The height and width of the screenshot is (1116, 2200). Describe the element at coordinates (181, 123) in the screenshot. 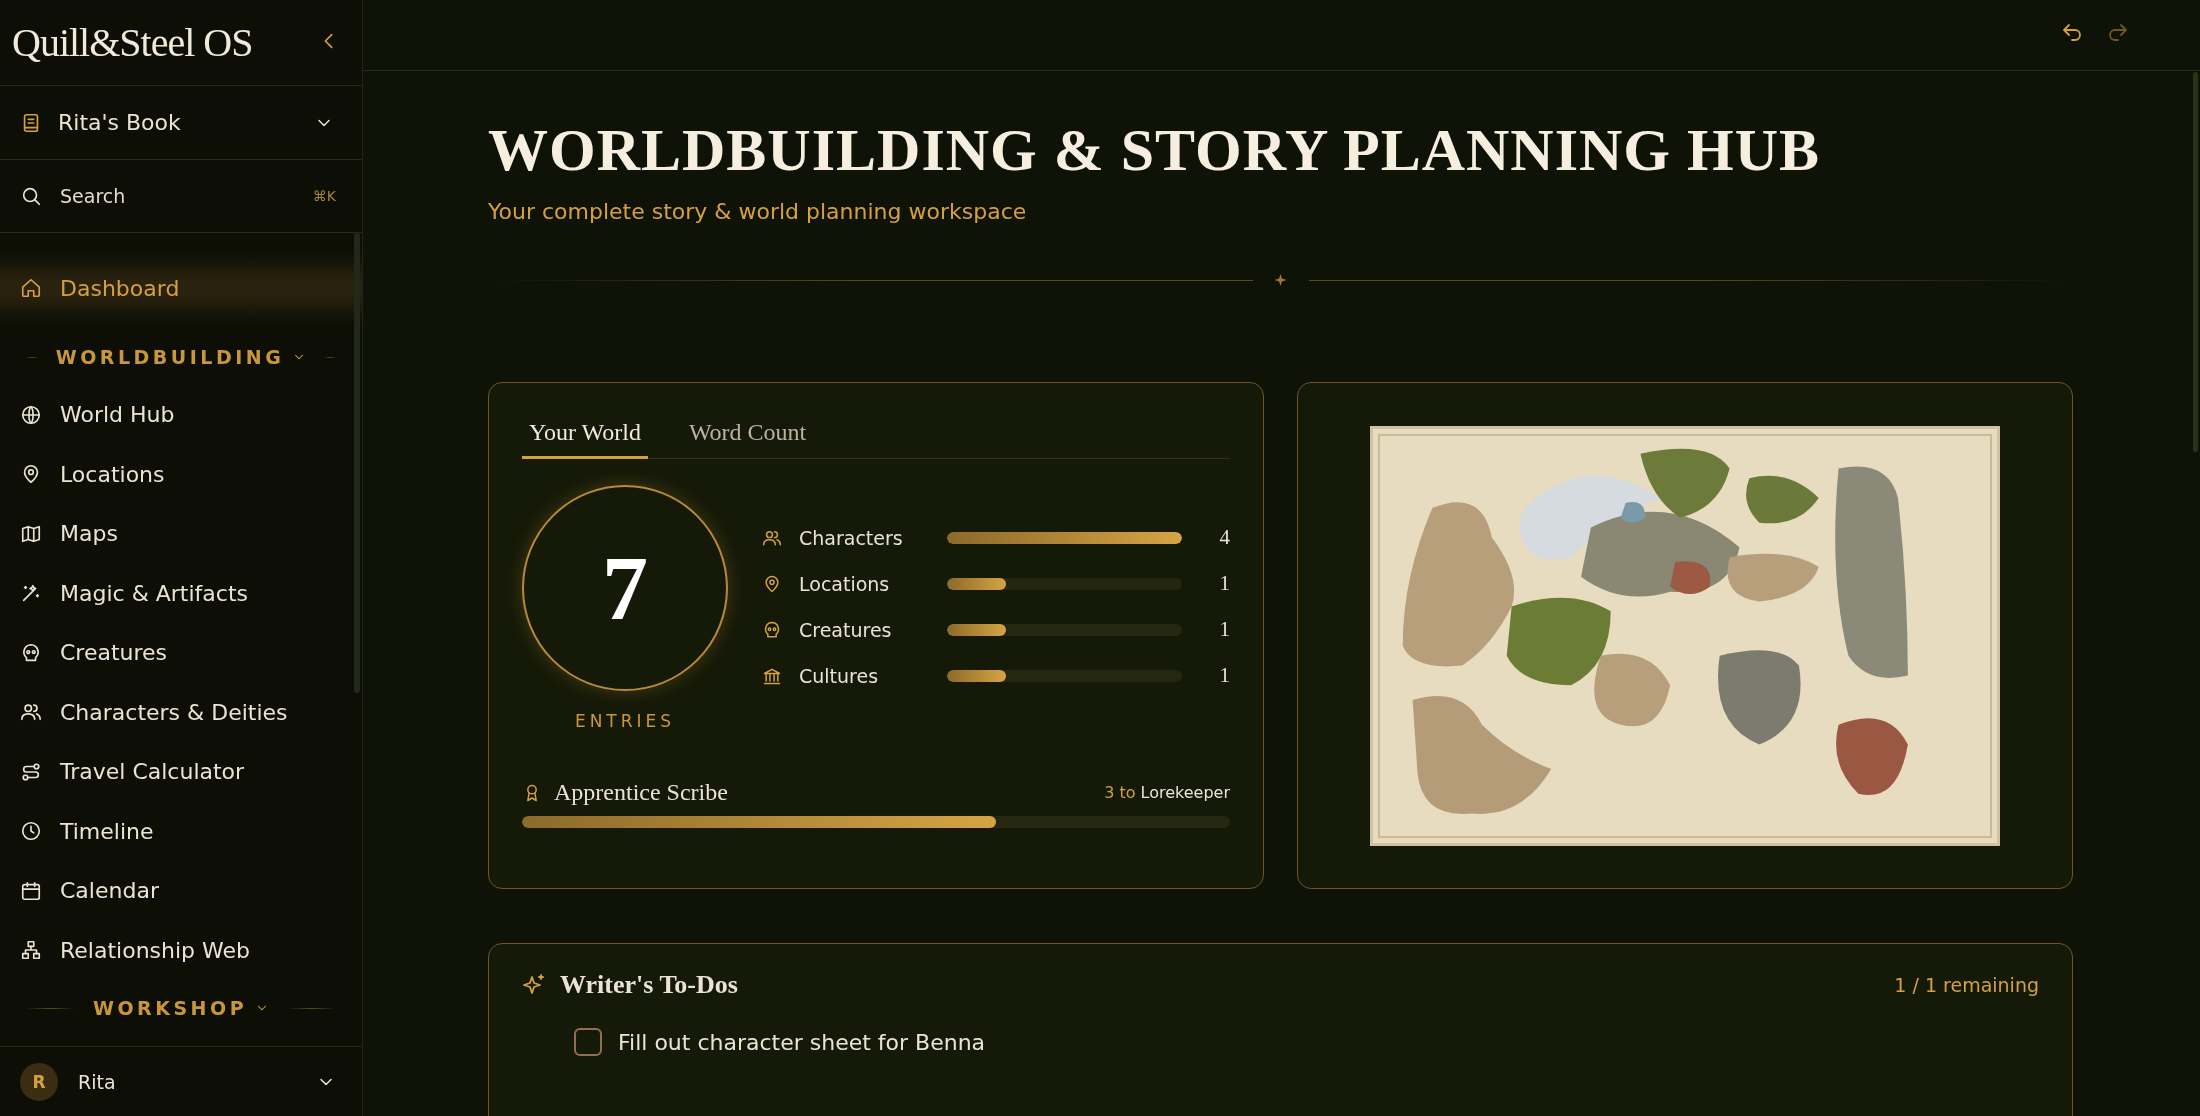

I see `book-selector: Rita's Book` at that location.